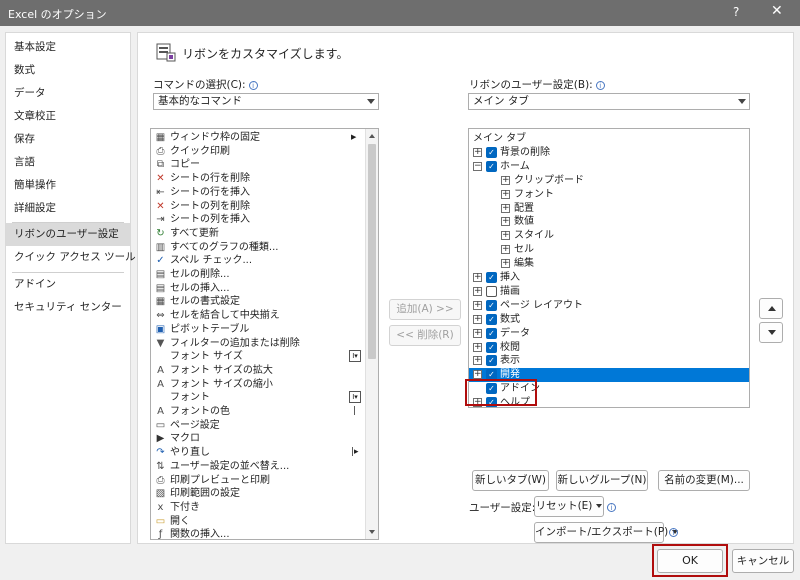 The height and width of the screenshot is (580, 800). Describe the element at coordinates (259, 207) in the screenshot. I see `command-item: ✕ シートの列を削除` at that location.